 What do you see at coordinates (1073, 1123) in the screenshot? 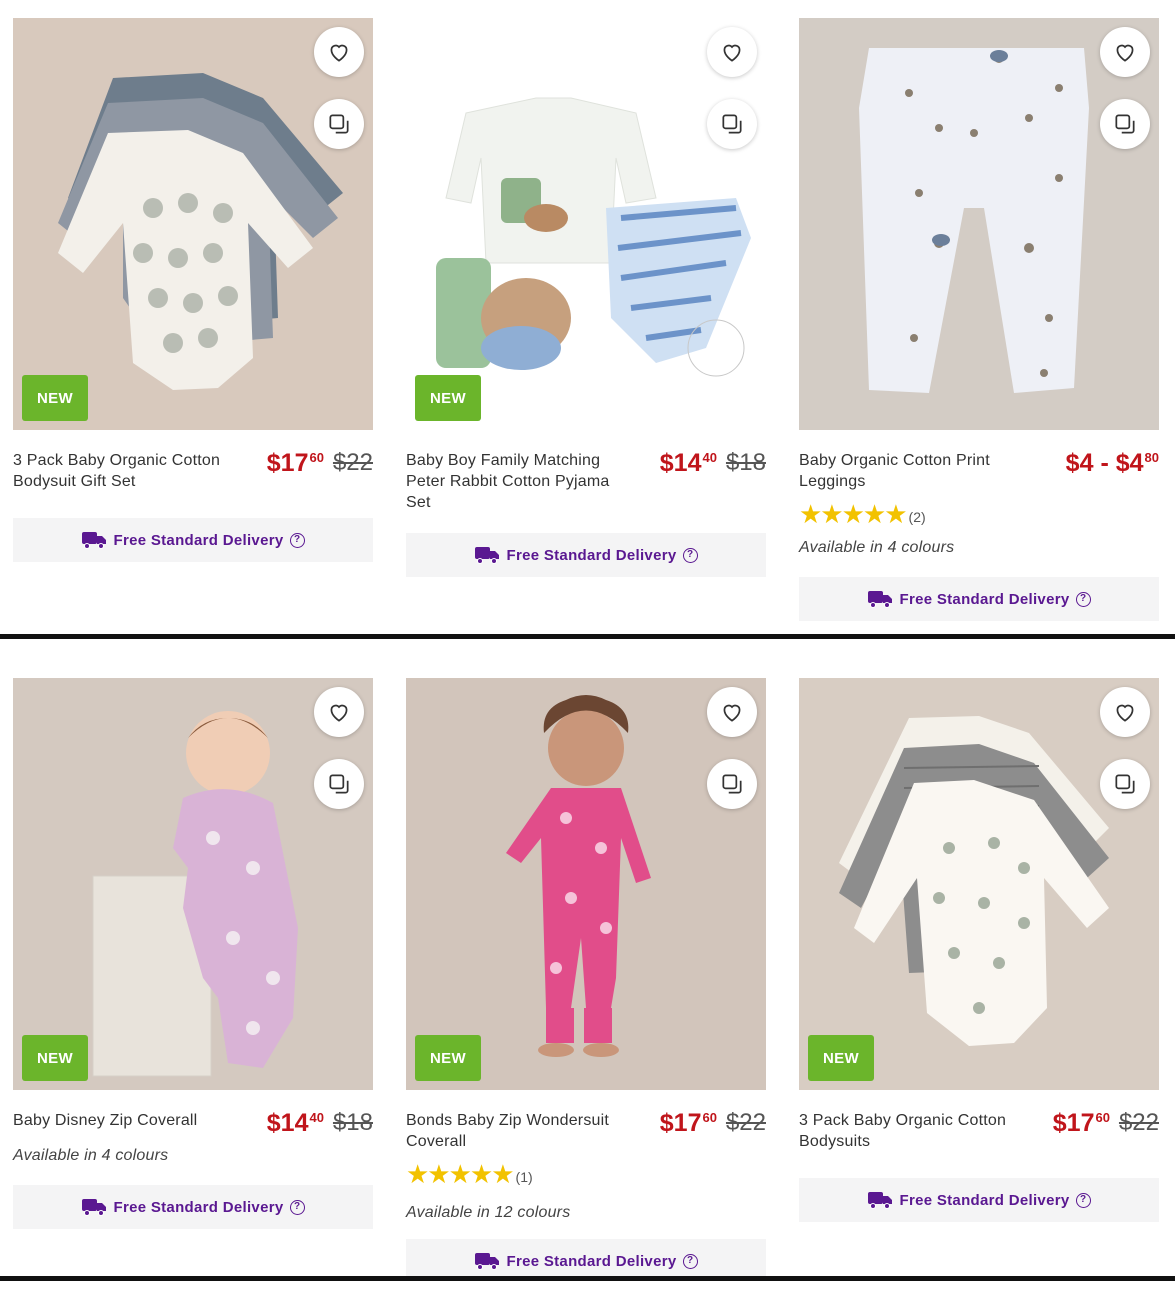
I see `price-dollars: $17` at bounding box center [1073, 1123].